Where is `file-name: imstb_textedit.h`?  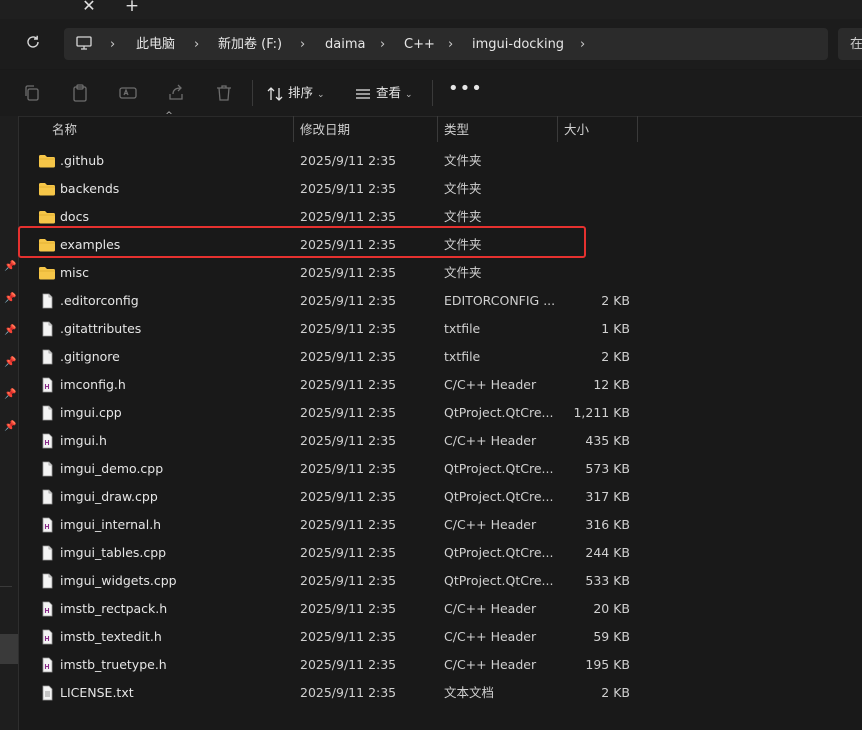
file-name: imstb_textedit.h is located at coordinates (111, 636).